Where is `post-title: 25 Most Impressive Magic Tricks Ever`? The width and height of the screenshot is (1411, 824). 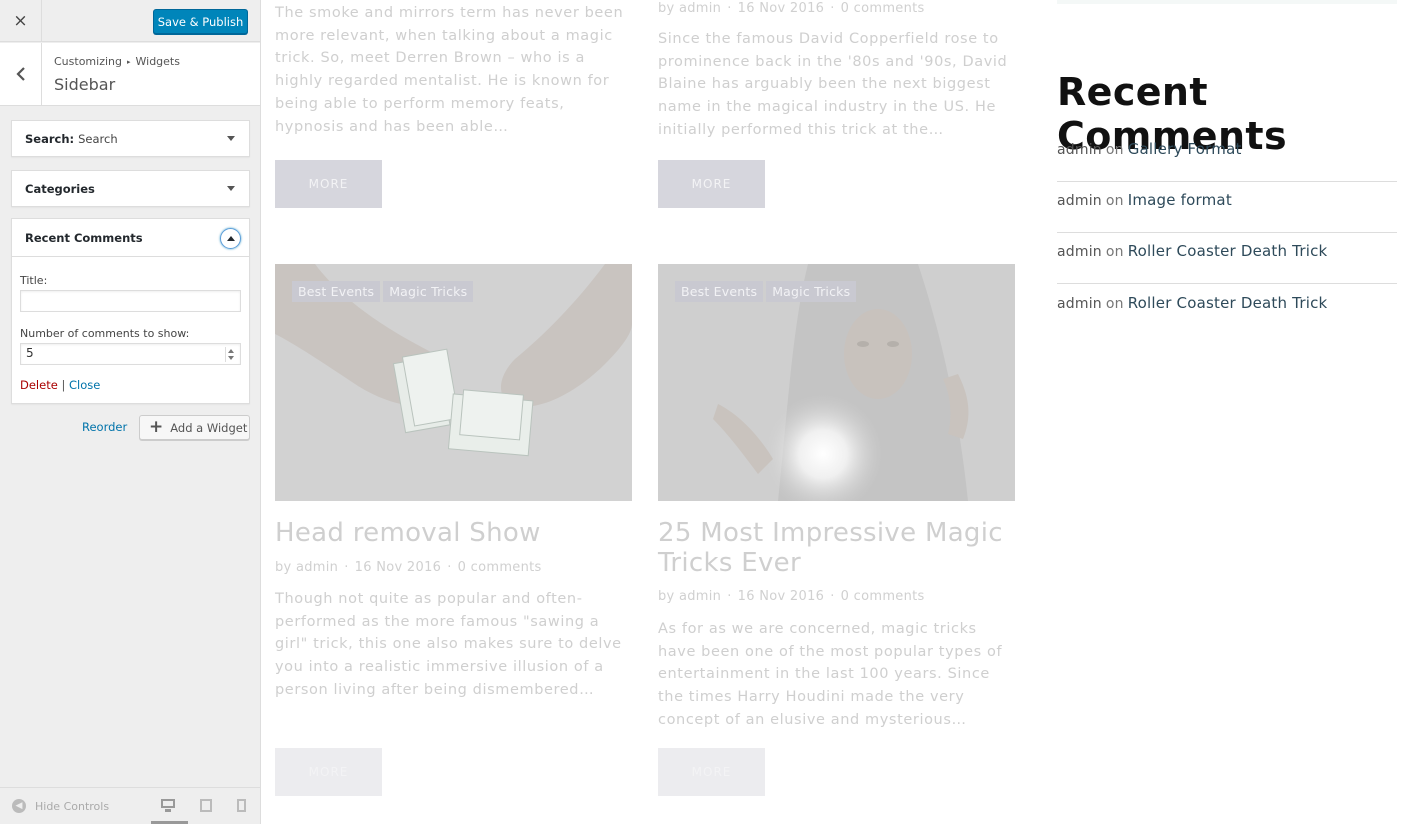
post-title: 25 Most Impressive Magic Tricks Ever is located at coordinates (836, 548).